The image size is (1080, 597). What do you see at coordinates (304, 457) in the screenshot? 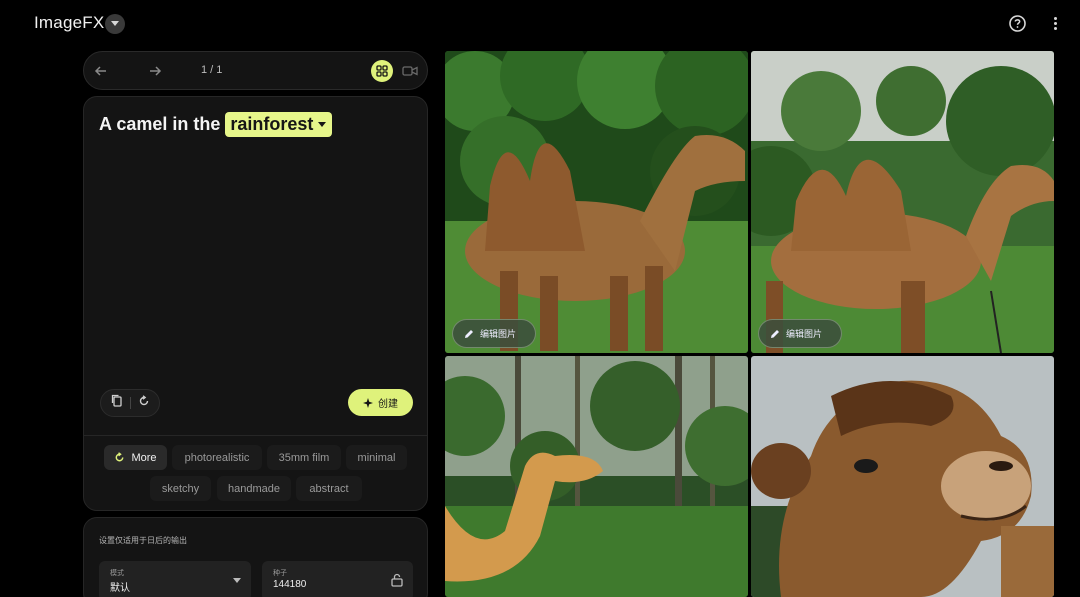
I see `style-chip: 35mm film` at bounding box center [304, 457].